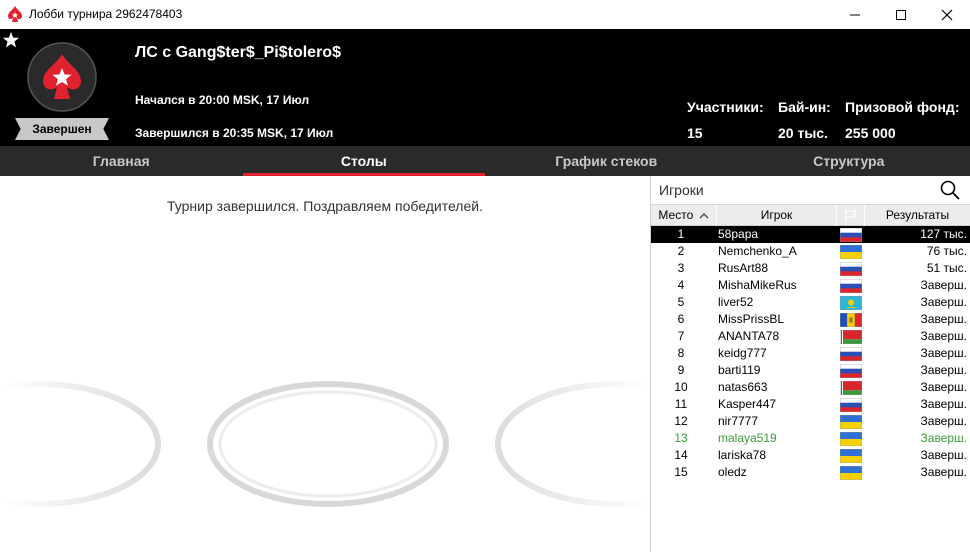  Describe the element at coordinates (704, 215) in the screenshot. I see `sort-asc-icon` at that location.